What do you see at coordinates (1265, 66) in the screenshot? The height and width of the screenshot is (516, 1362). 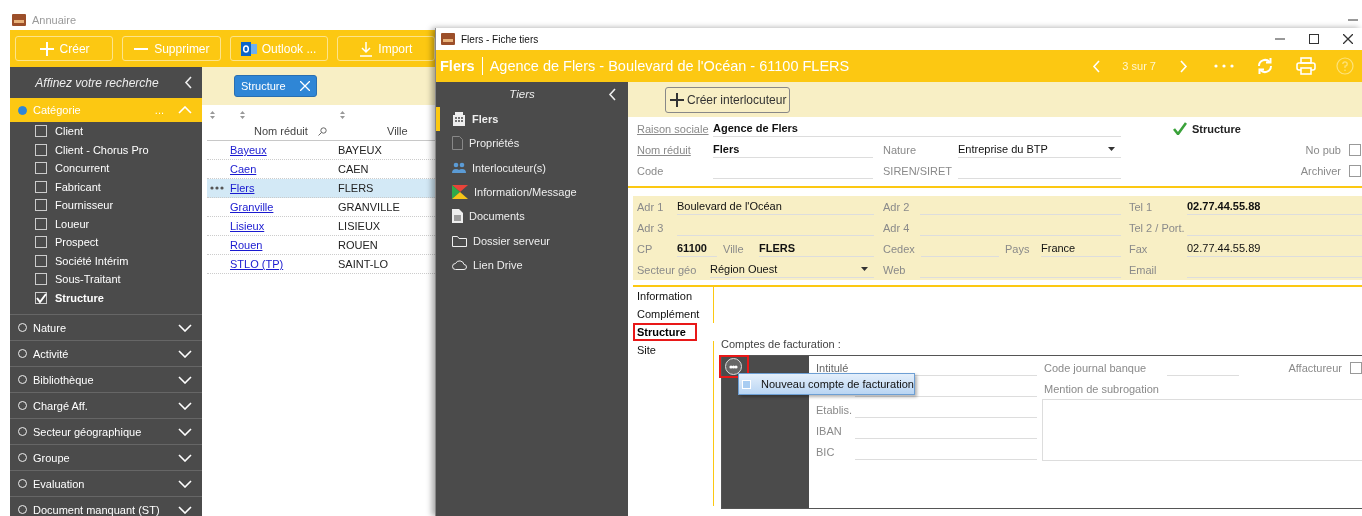 I see `refresh-icon` at bounding box center [1265, 66].